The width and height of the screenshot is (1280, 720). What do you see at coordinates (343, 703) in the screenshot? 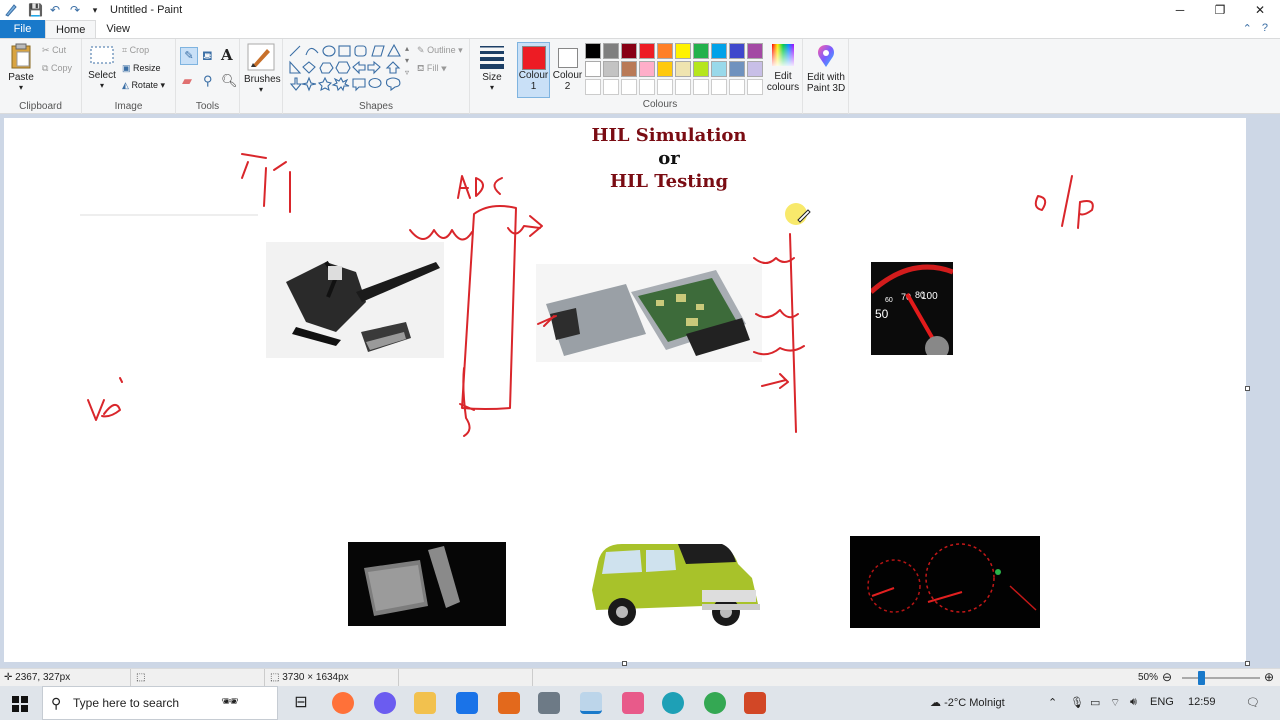
I see `firefox-icon` at bounding box center [343, 703].